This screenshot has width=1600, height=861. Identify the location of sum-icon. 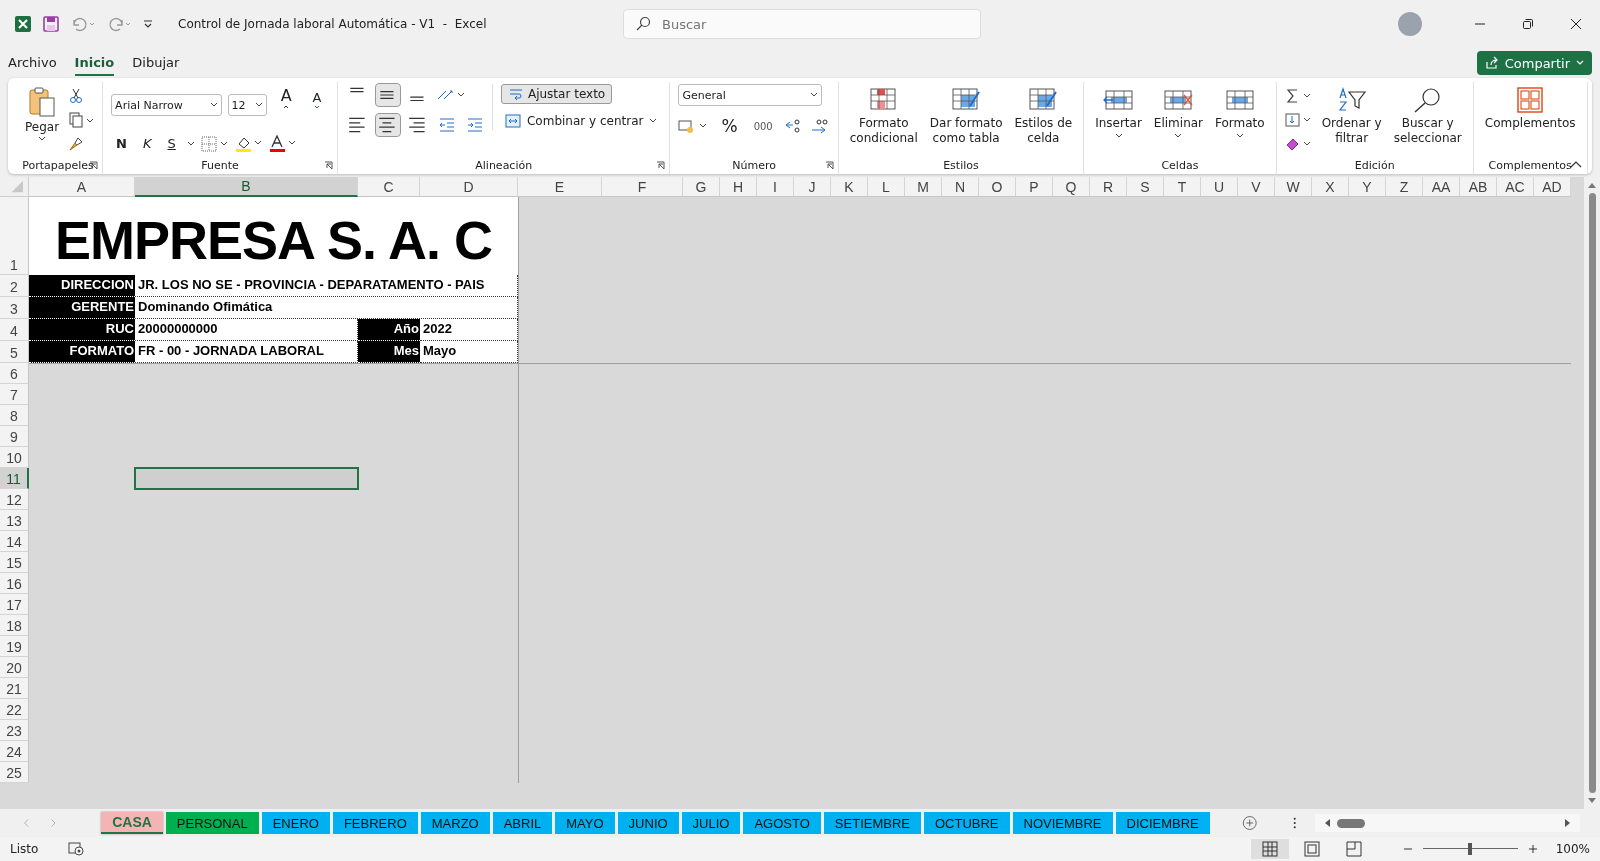
(1298, 96).